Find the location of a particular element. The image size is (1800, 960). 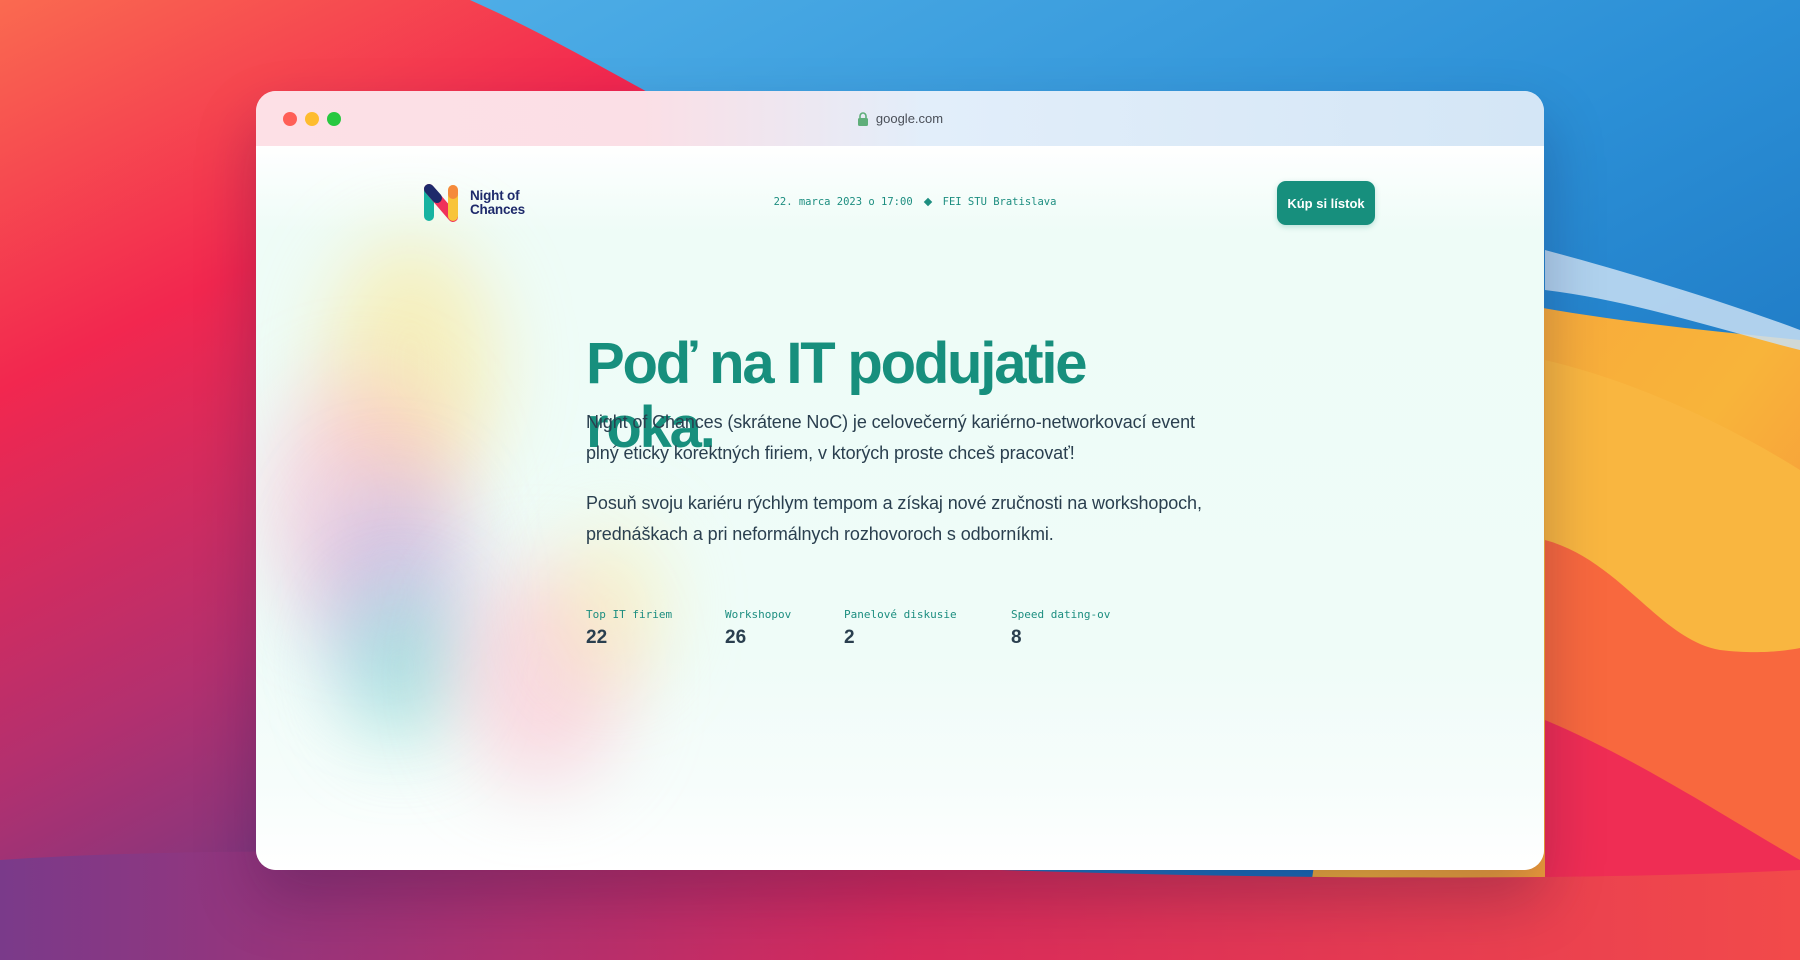

stat-label: Speed dating-ov is located at coordinates (1061, 614).